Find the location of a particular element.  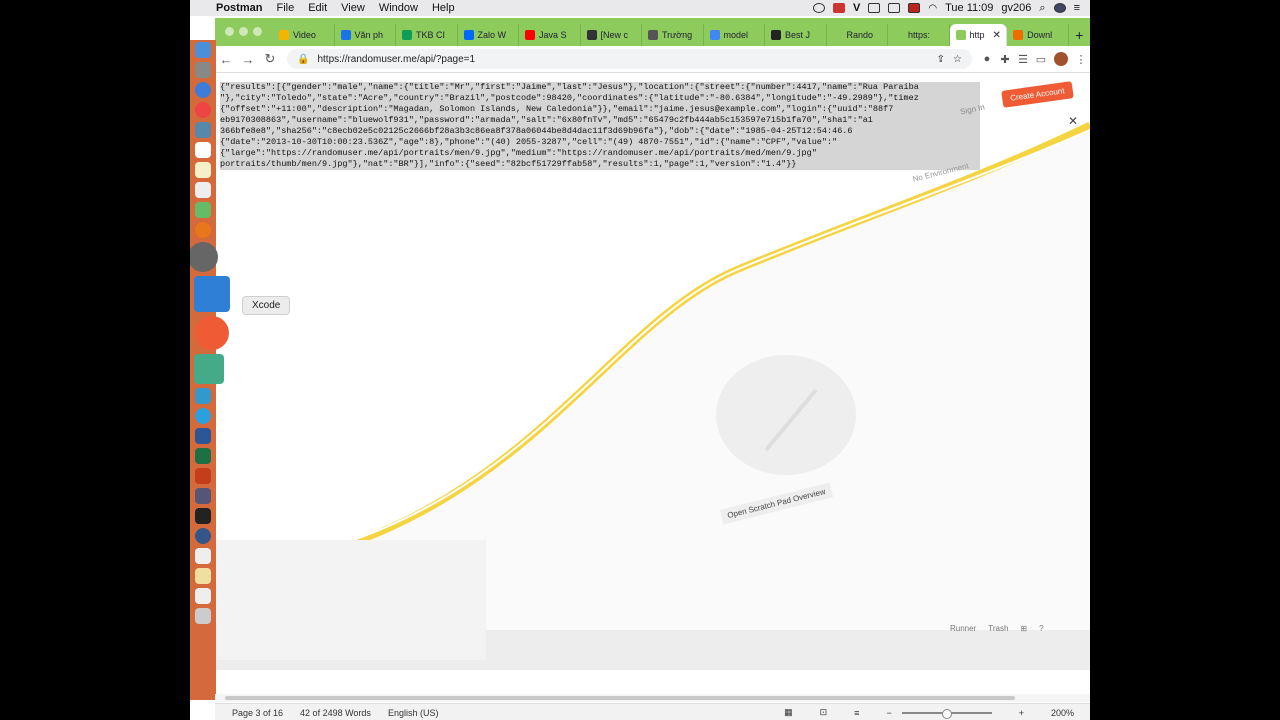

spotlight-icon: ⌕ is located at coordinates (1042, 8).